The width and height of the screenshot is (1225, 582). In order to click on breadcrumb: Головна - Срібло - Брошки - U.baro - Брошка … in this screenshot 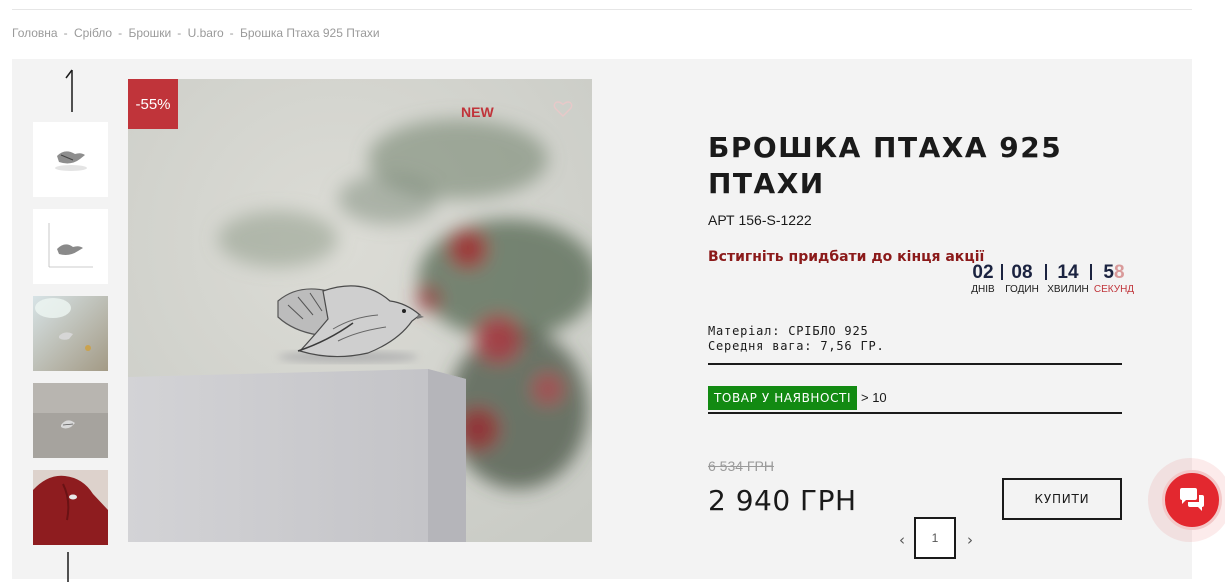, I will do `click(196, 33)`.